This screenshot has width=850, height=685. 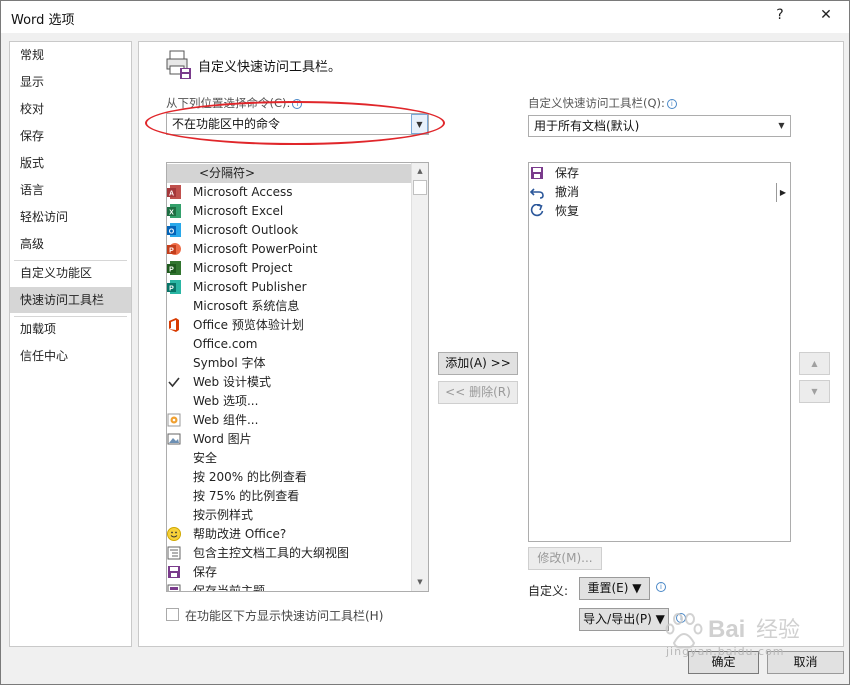 I want to click on sidebar-item-advanced: 高级, so click(x=70, y=244).